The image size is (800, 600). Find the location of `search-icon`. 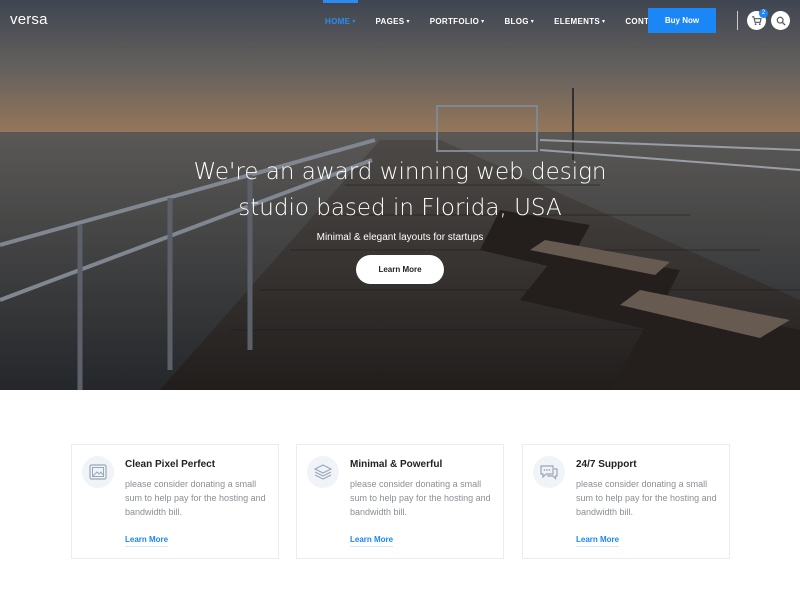

search-icon is located at coordinates (781, 21).